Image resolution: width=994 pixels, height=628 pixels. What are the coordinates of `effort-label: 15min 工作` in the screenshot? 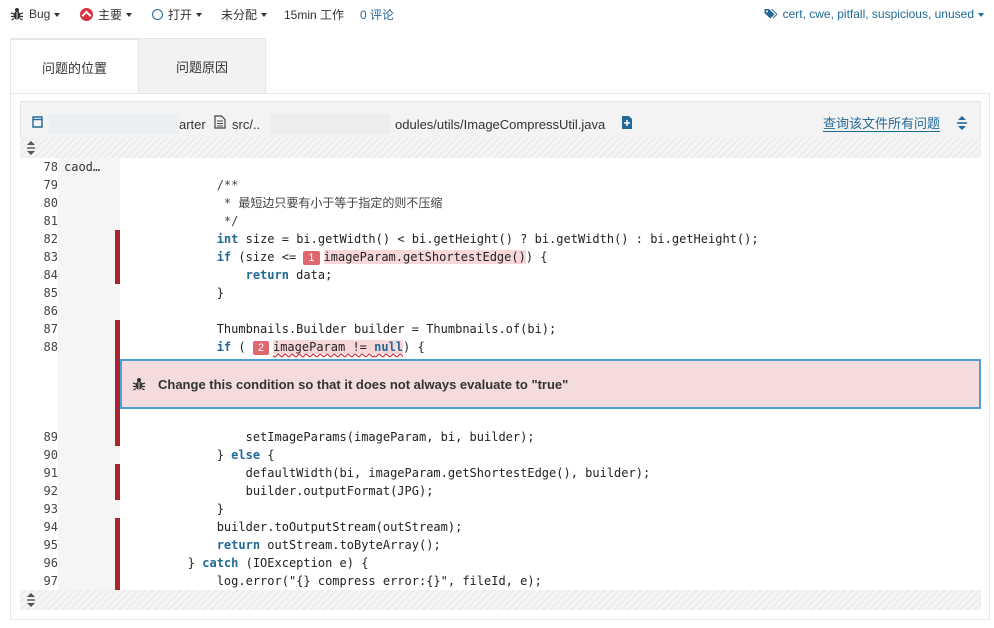 It's located at (314, 14).